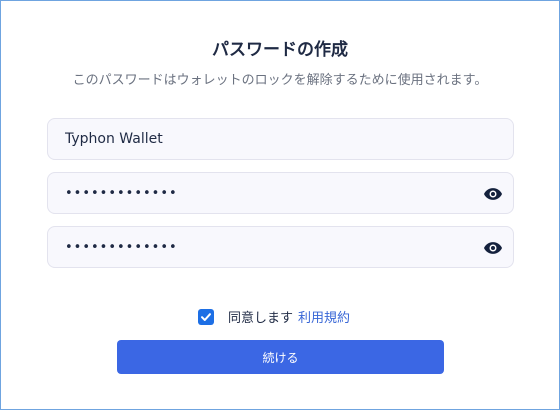 The height and width of the screenshot is (410, 560). Describe the element at coordinates (324, 316) in the screenshot. I see `terms-link: 利用規約` at that location.